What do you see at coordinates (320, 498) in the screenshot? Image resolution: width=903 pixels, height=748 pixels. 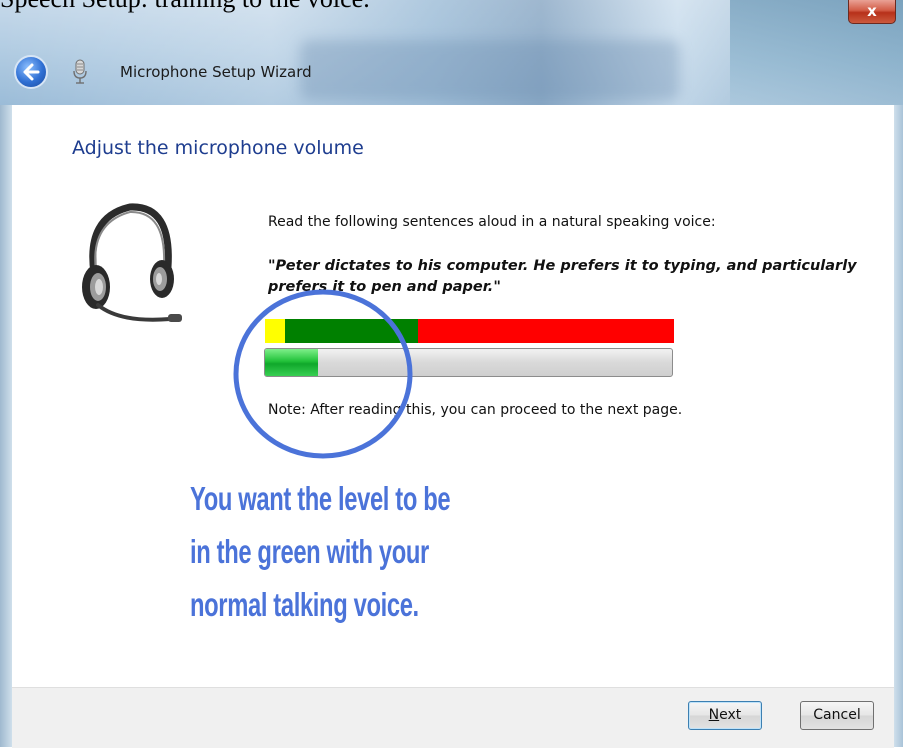 I see `annotation-line: You want the level to be` at bounding box center [320, 498].